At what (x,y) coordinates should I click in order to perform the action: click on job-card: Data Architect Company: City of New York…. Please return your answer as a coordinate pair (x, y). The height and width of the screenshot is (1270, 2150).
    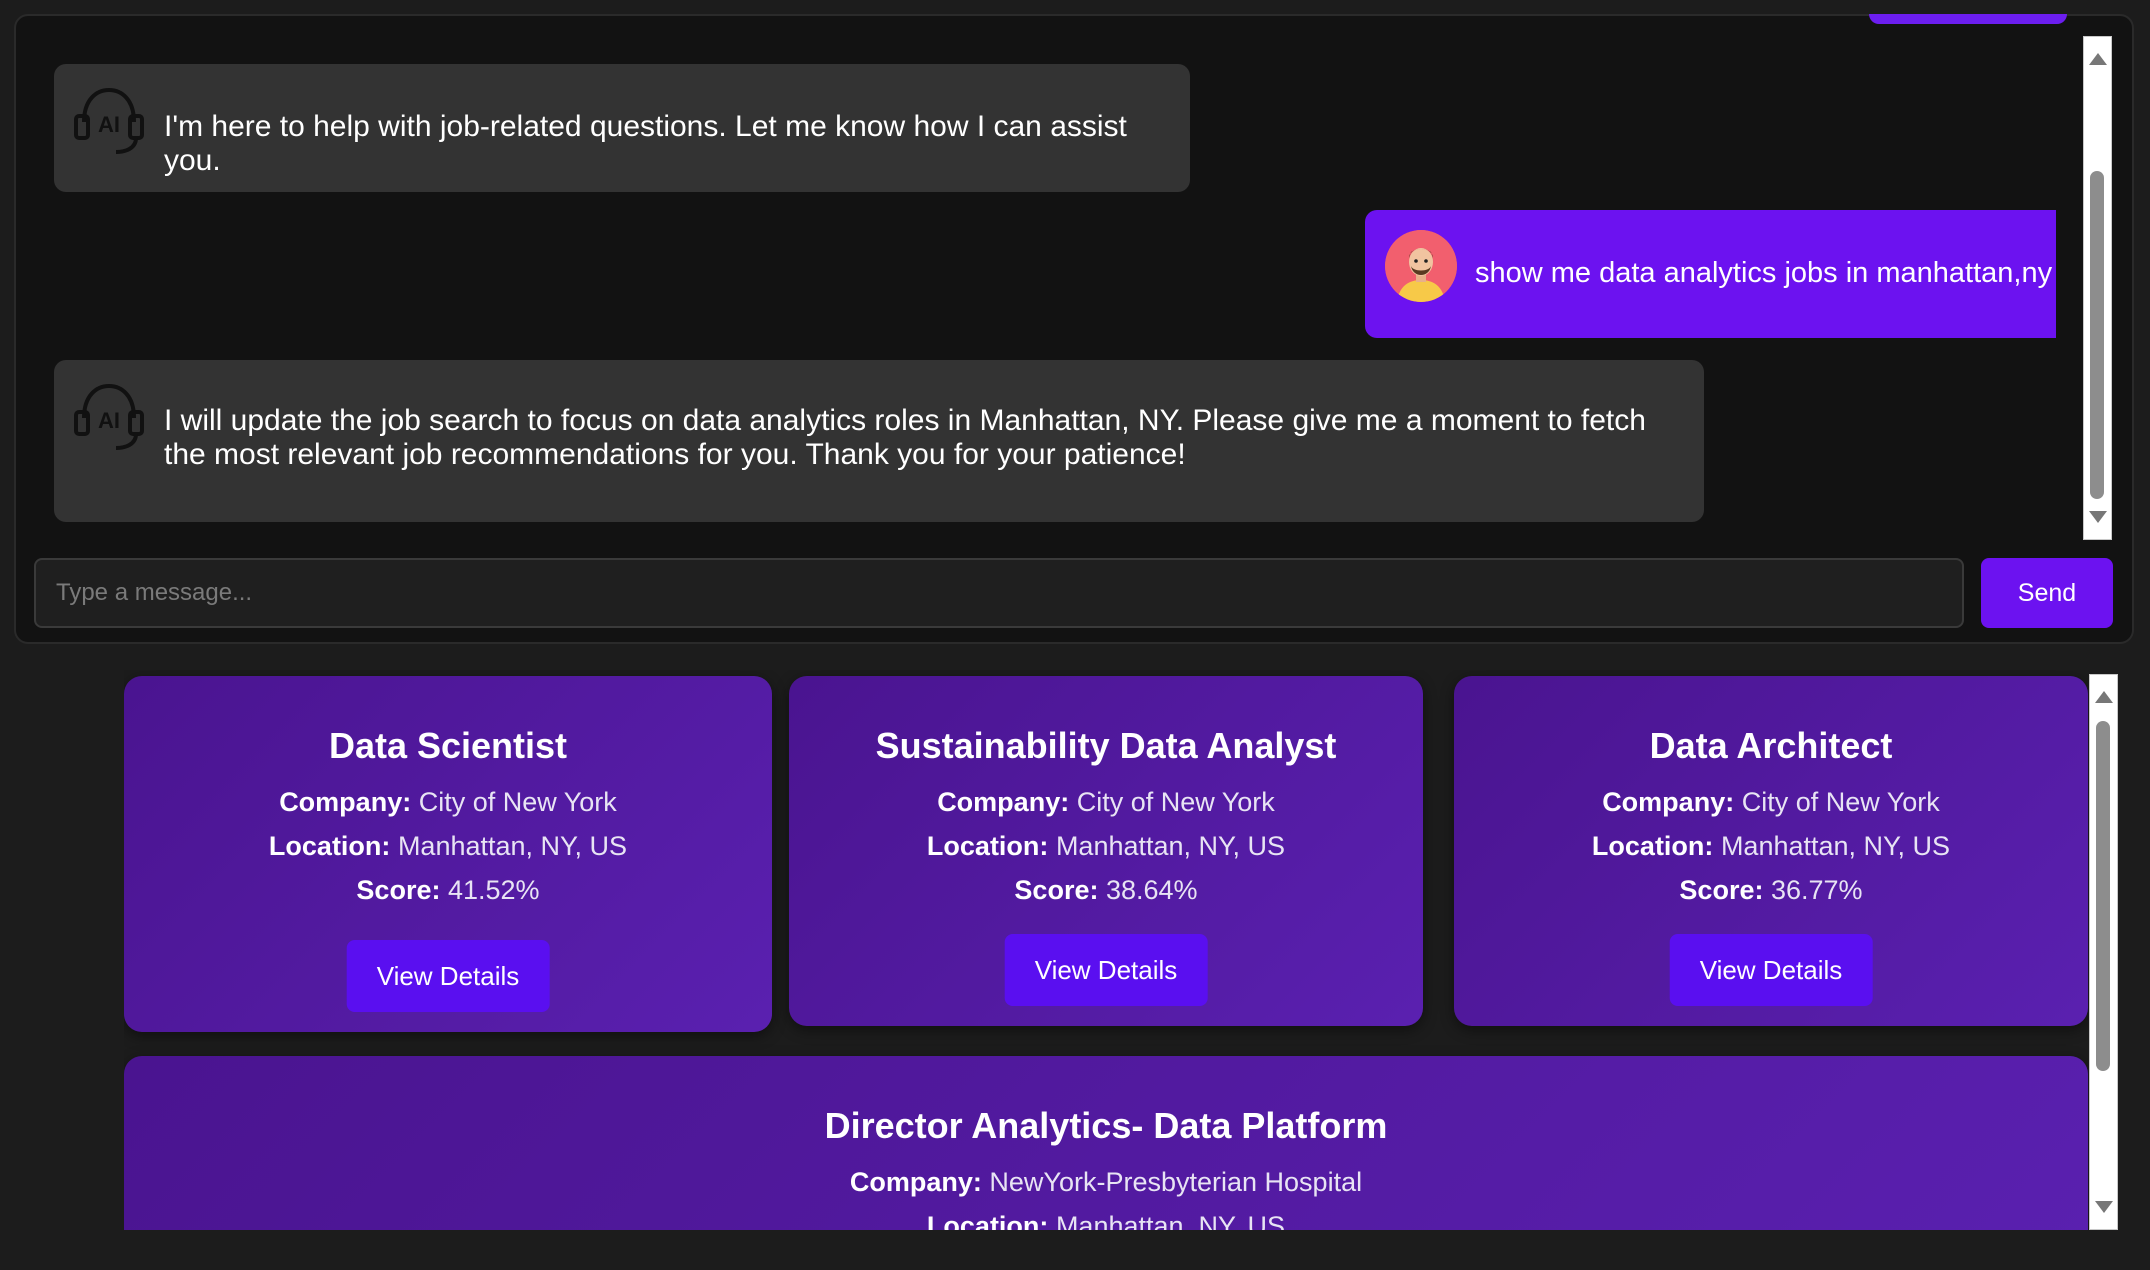
    Looking at the image, I should click on (1771, 851).